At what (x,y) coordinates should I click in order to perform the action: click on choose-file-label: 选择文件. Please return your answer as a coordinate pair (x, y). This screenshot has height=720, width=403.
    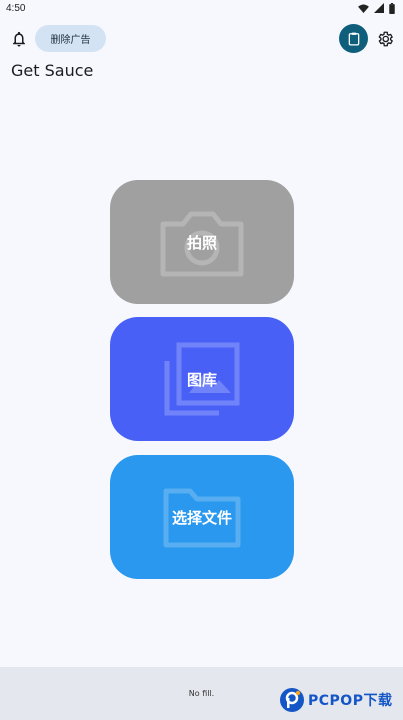
    Looking at the image, I should click on (201, 517).